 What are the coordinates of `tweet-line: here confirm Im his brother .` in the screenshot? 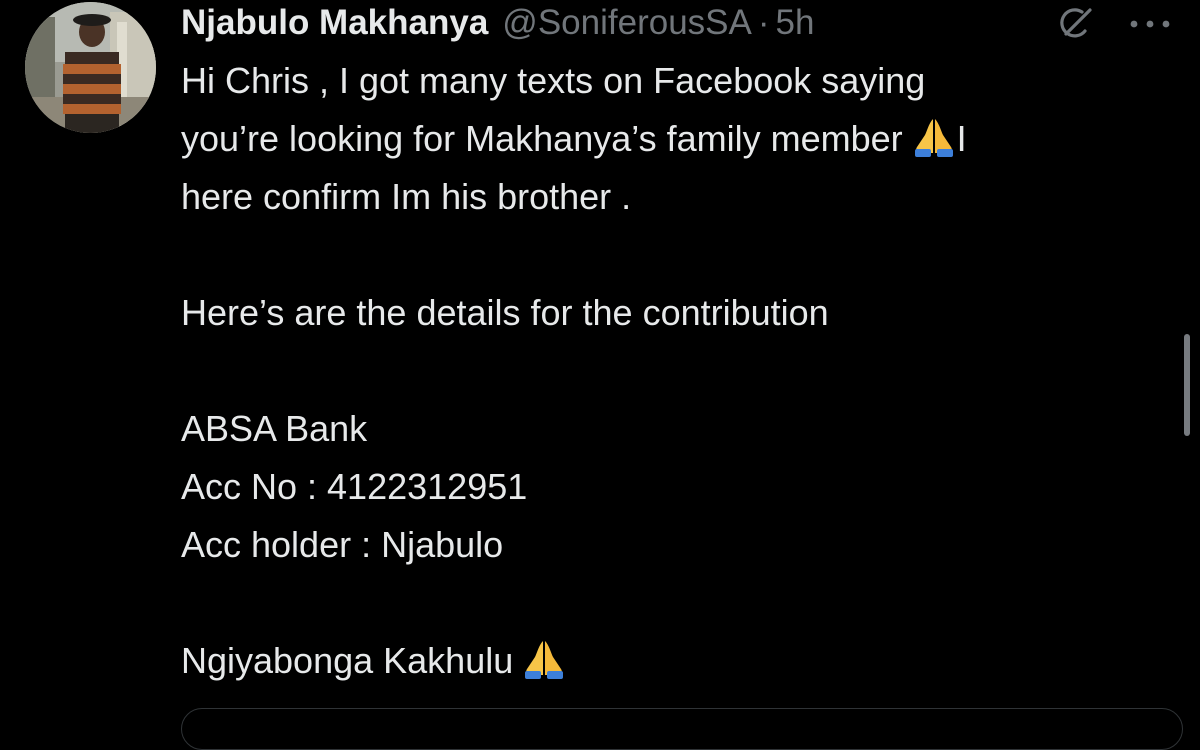 It's located at (406, 196).